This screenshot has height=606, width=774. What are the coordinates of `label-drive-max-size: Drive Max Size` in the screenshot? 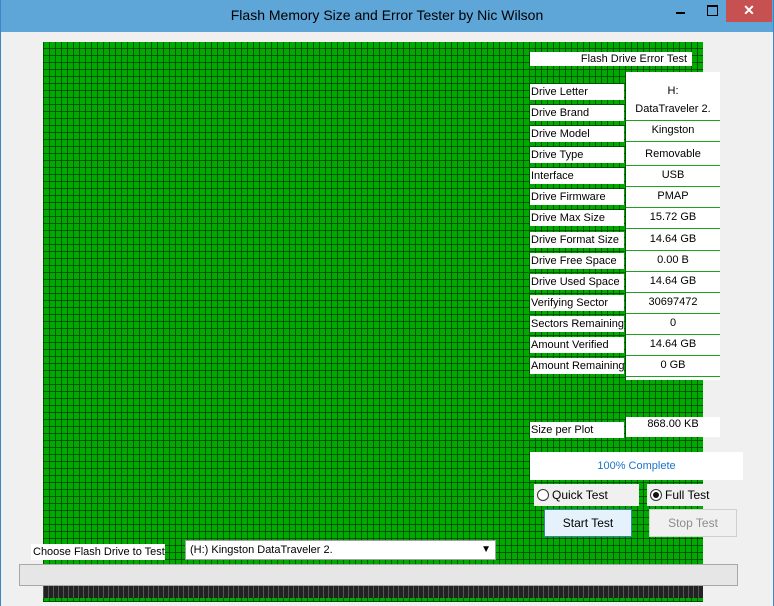 It's located at (577, 218).